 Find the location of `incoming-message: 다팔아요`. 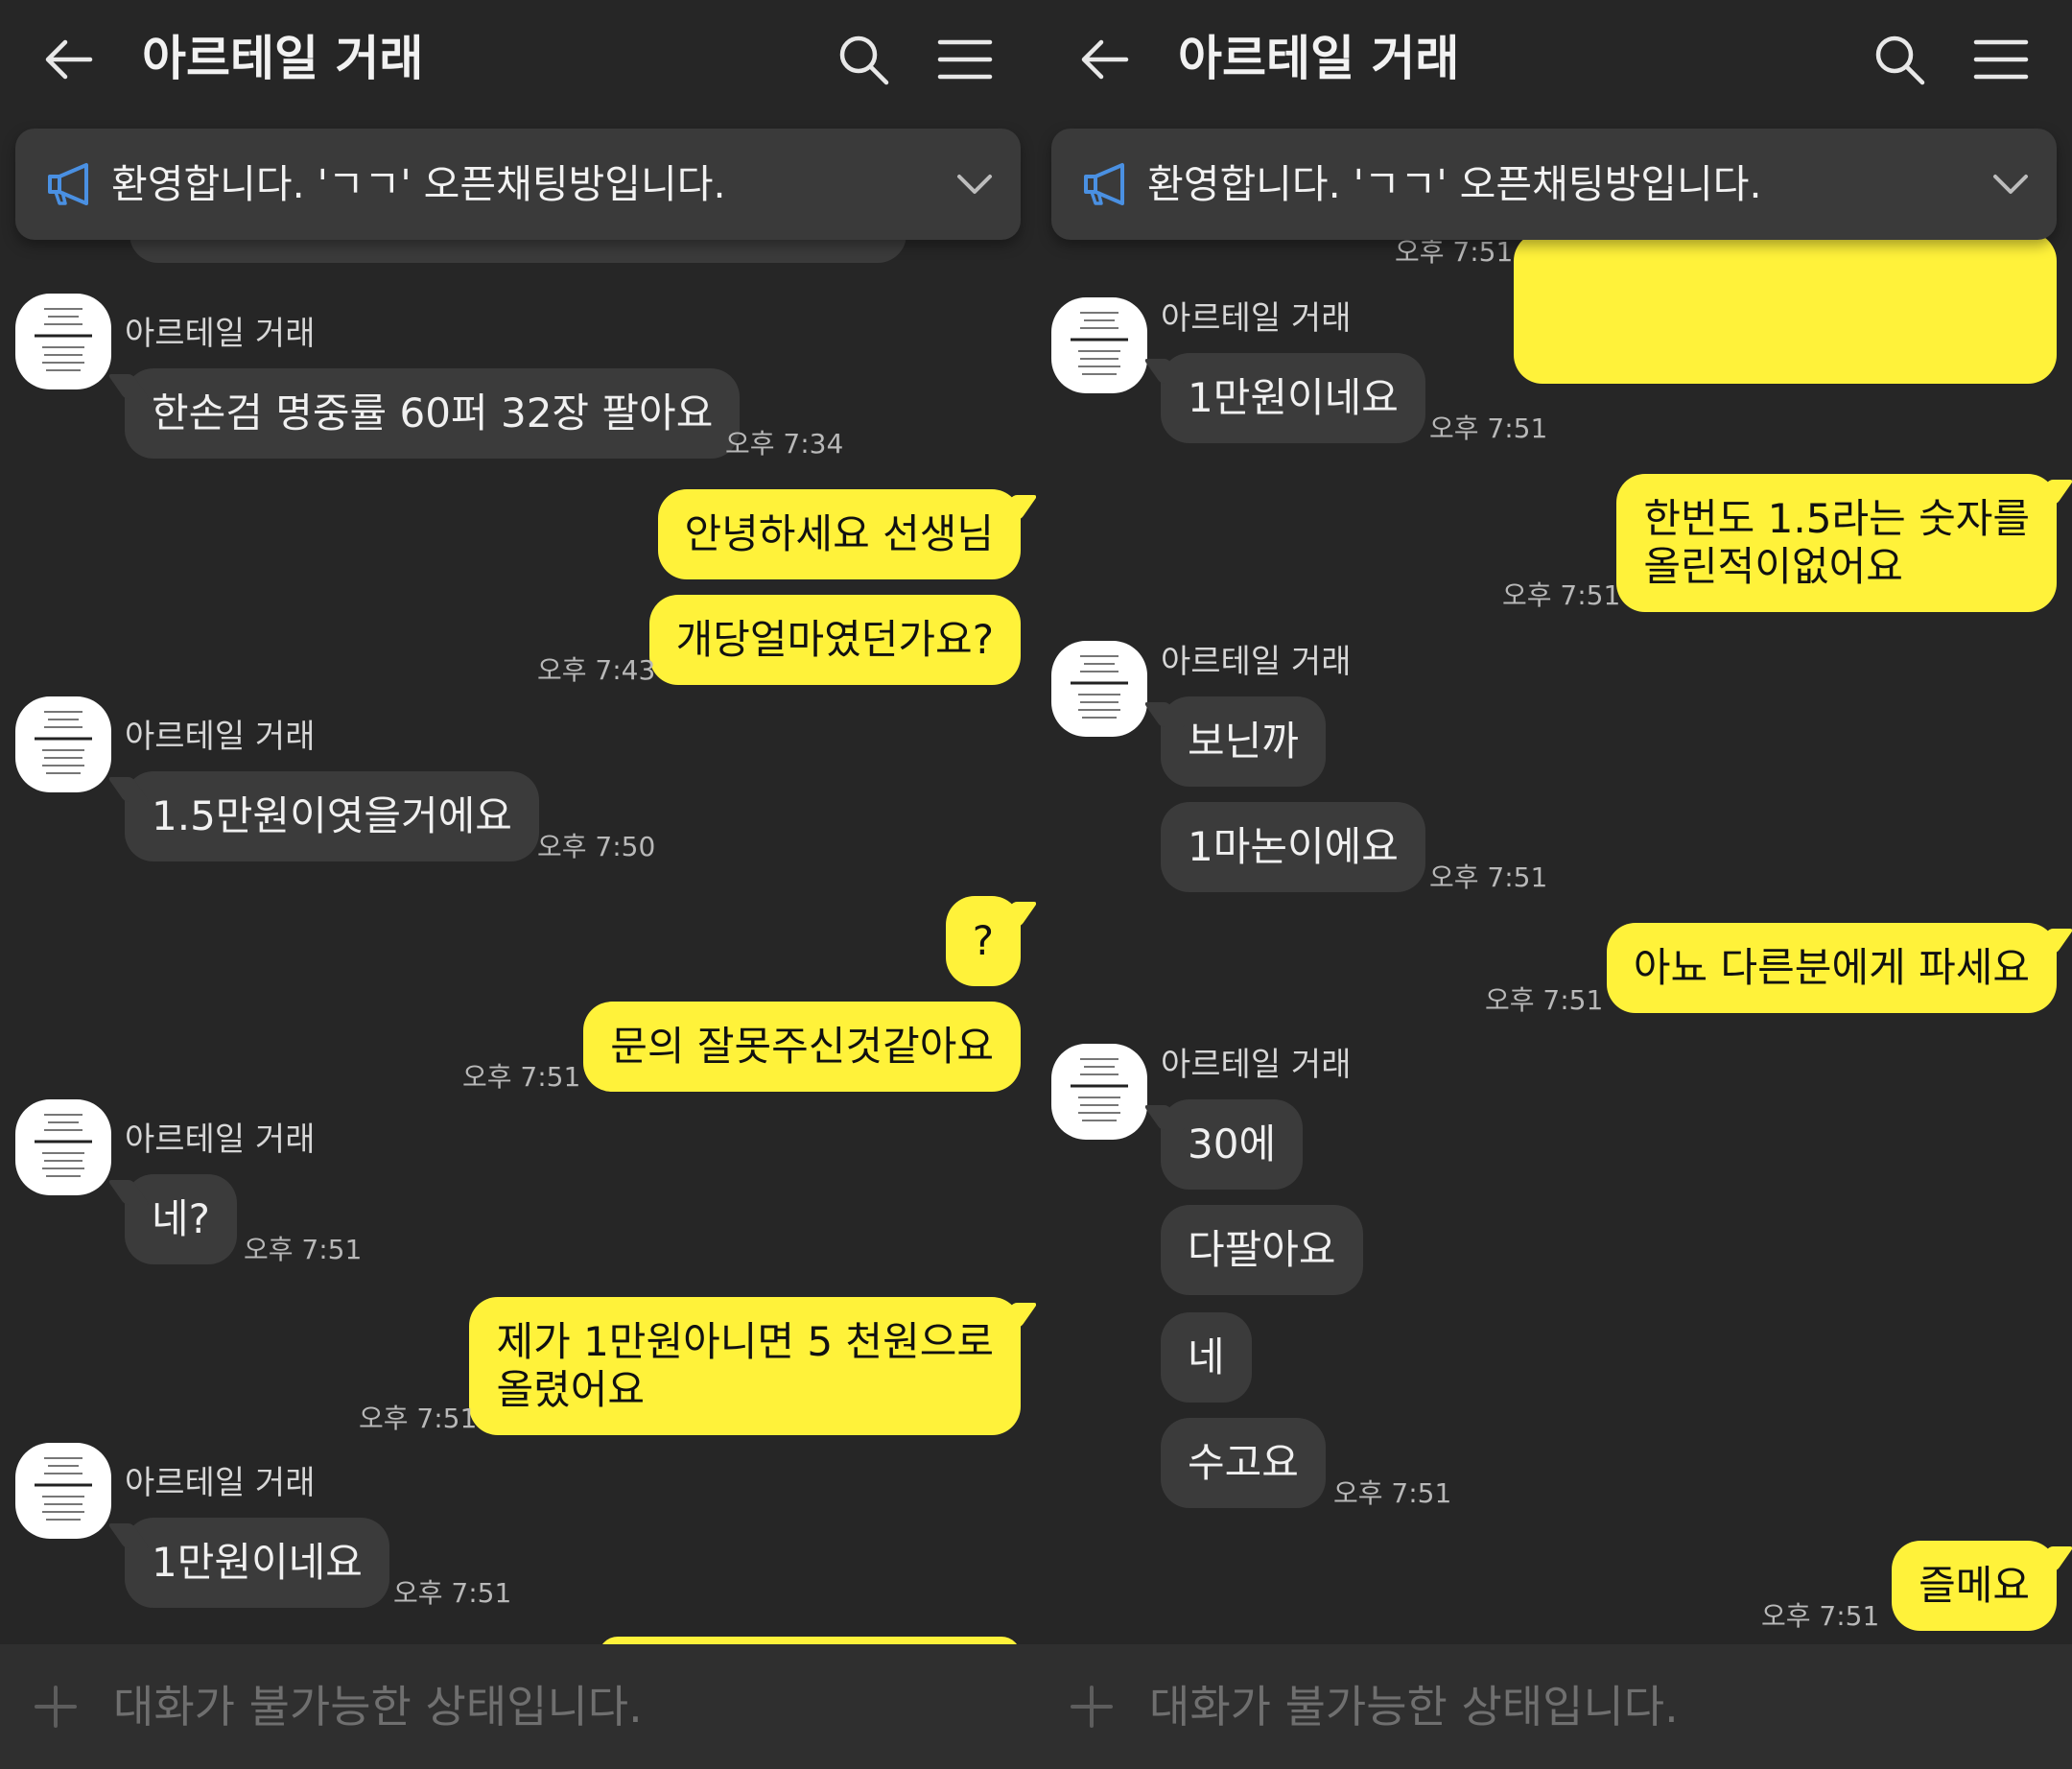

incoming-message: 다팔아요 is located at coordinates (1262, 1250).